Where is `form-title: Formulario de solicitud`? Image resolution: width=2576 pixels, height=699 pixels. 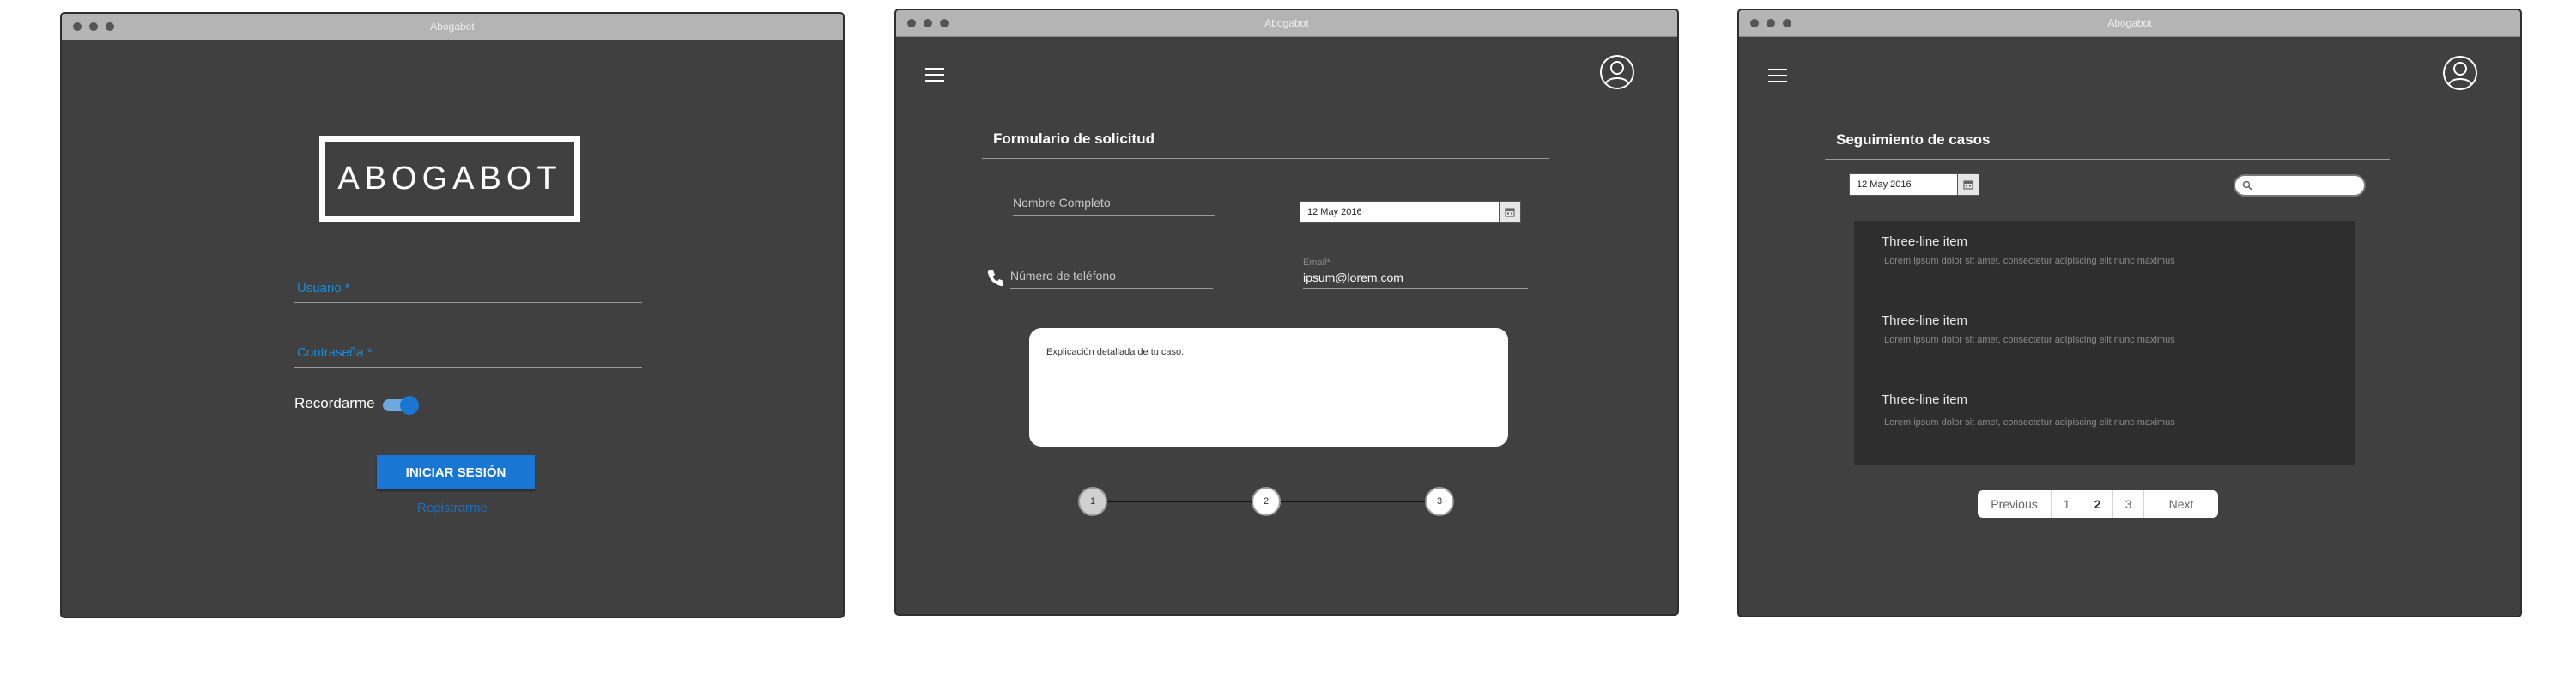 form-title: Formulario de solicitud is located at coordinates (1074, 139).